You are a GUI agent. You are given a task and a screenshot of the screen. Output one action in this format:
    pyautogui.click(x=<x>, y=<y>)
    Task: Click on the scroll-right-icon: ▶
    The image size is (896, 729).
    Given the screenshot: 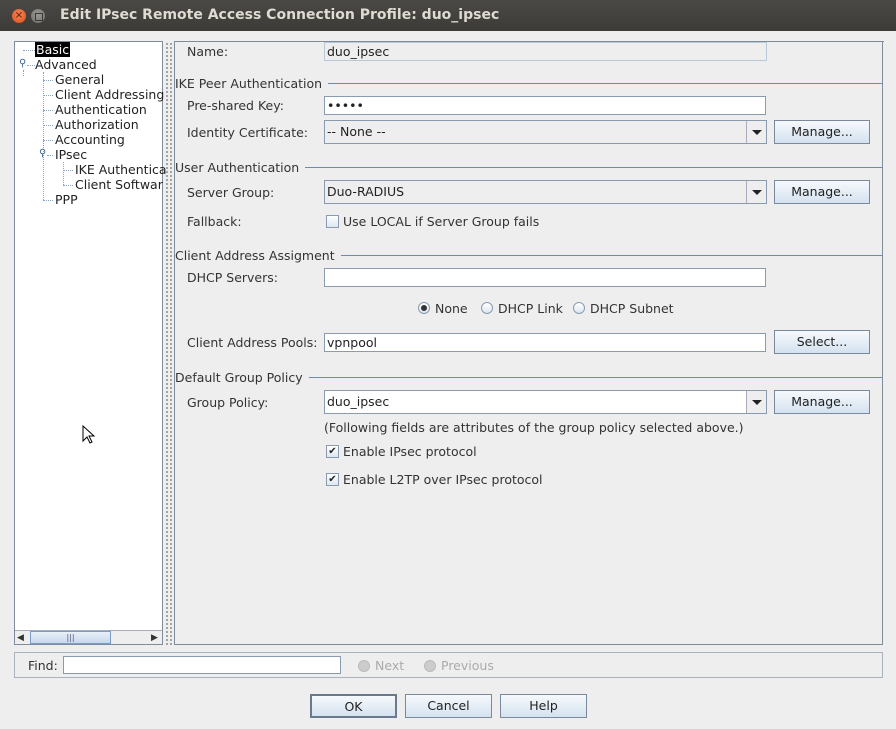 What is the action you would take?
    pyautogui.click(x=154, y=638)
    